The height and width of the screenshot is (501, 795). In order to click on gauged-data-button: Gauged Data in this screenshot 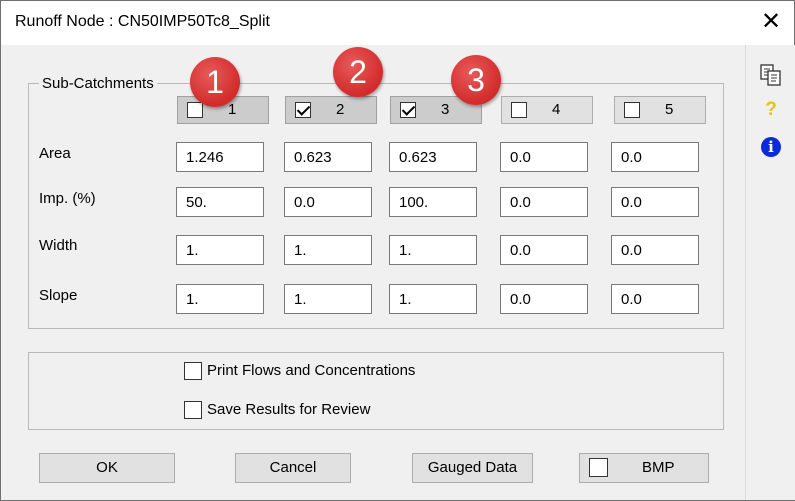, I will do `click(472, 468)`.